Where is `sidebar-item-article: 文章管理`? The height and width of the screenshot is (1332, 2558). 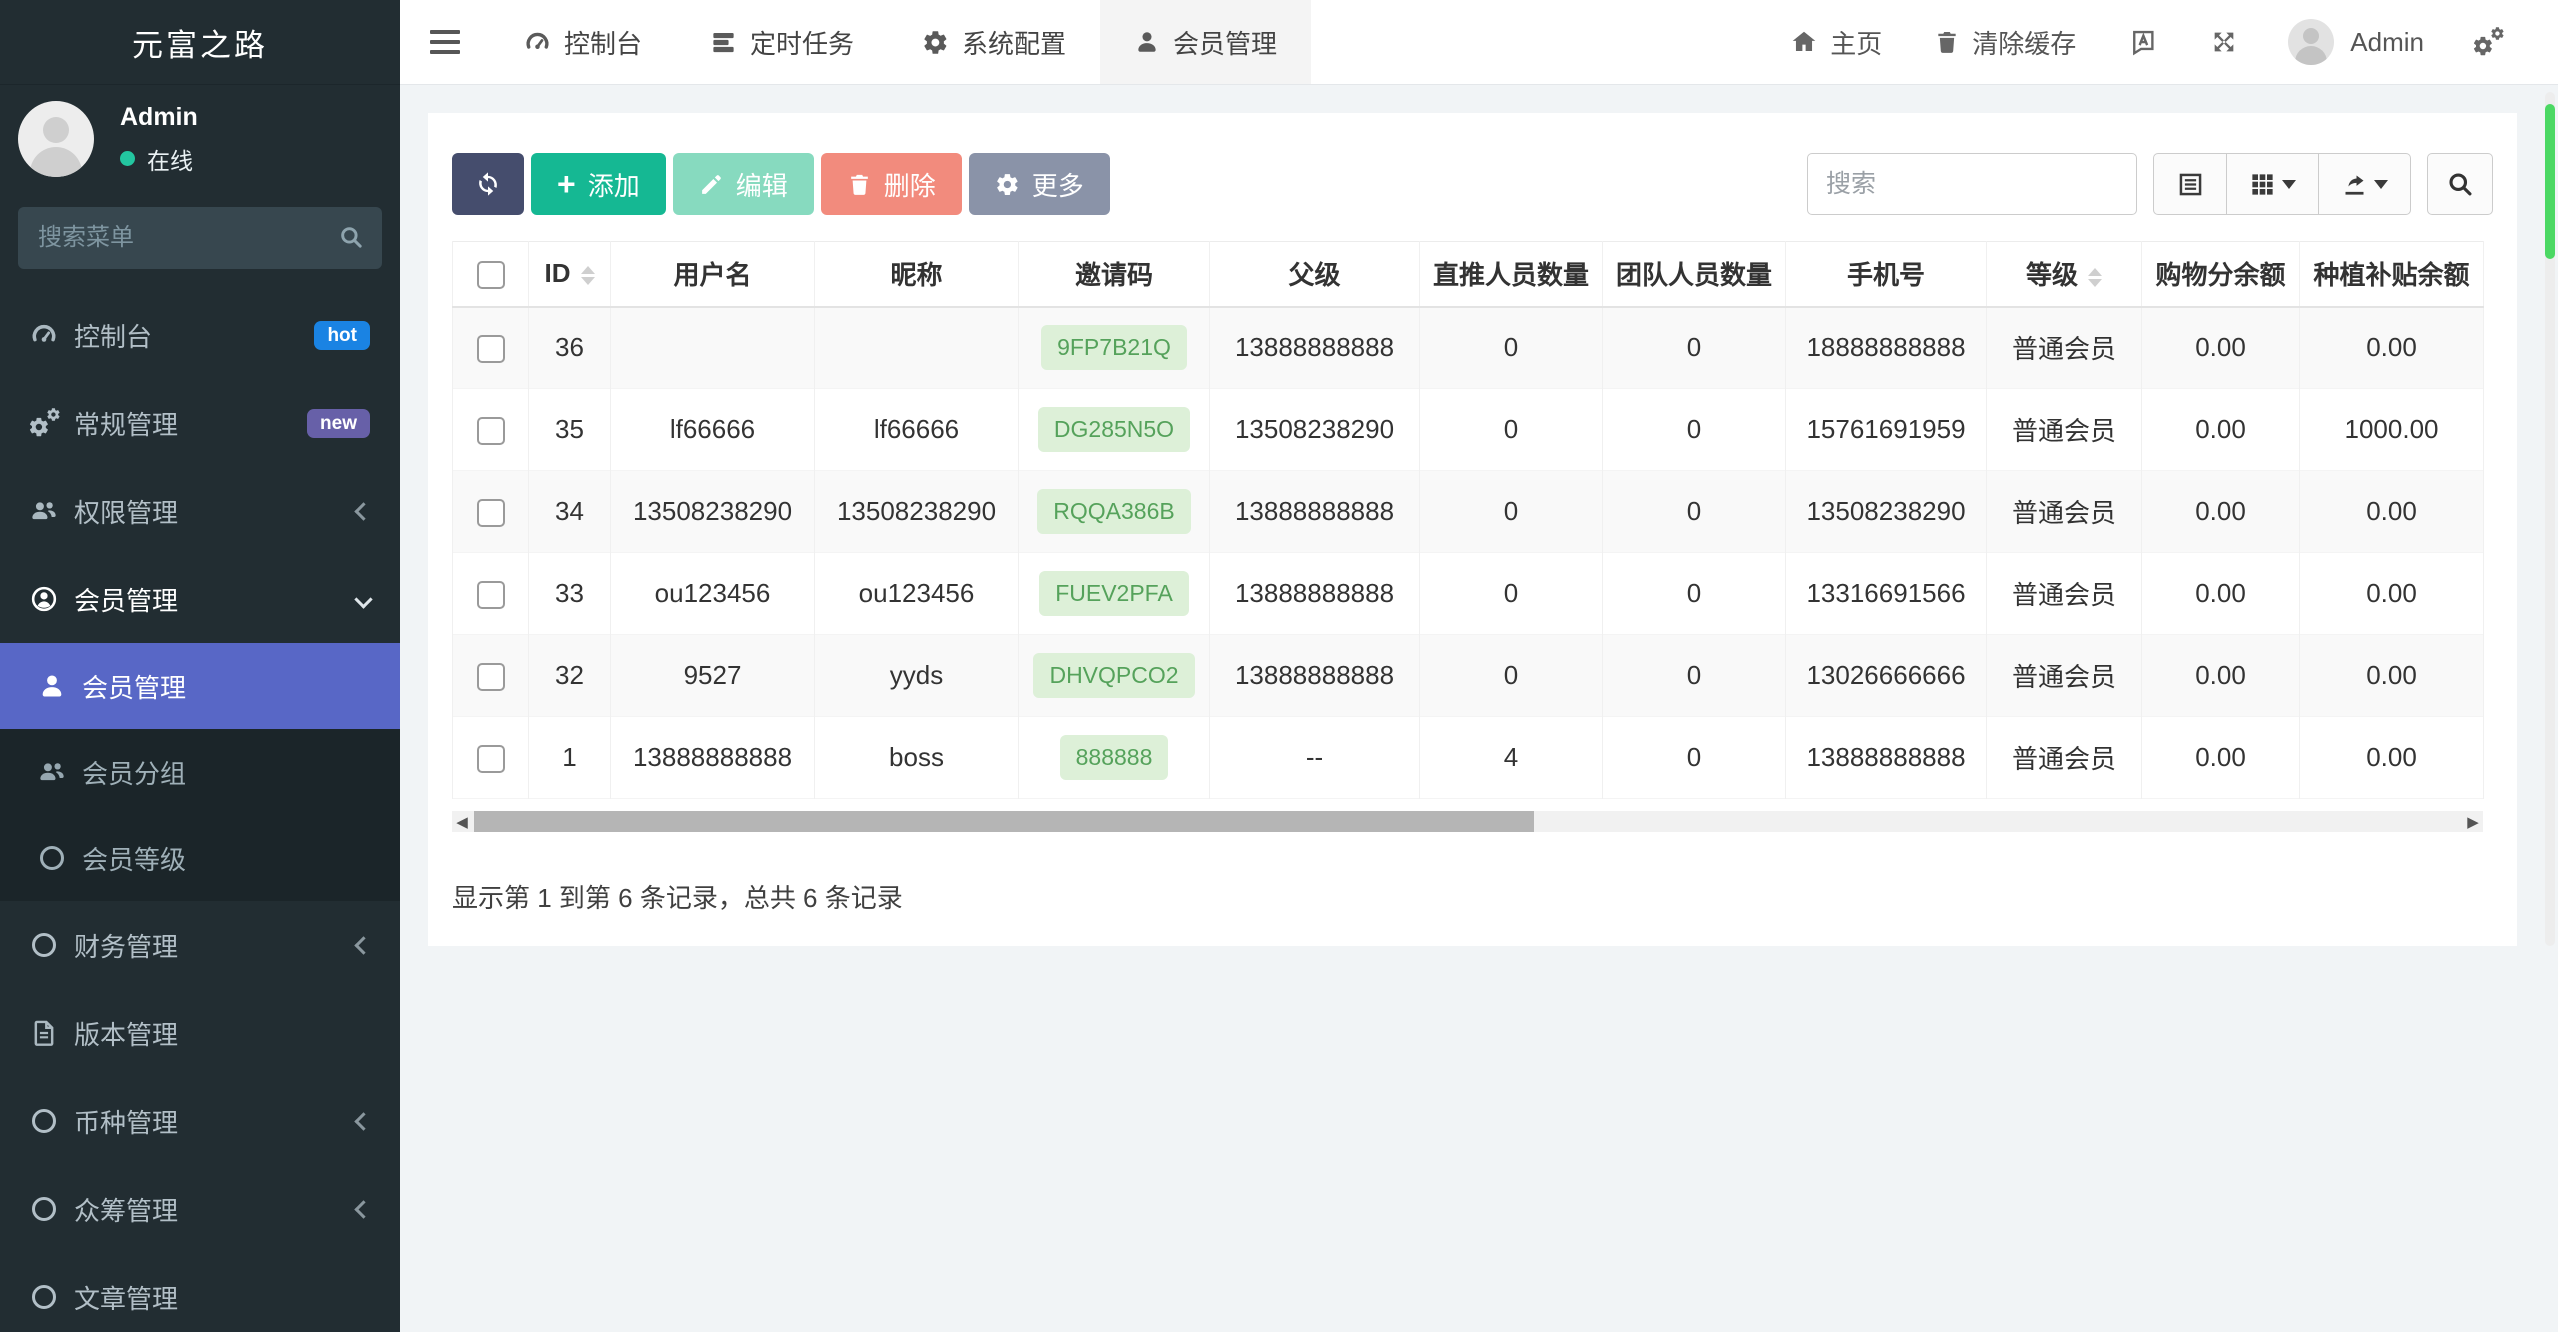
sidebar-item-article: 文章管理 is located at coordinates (200, 1292).